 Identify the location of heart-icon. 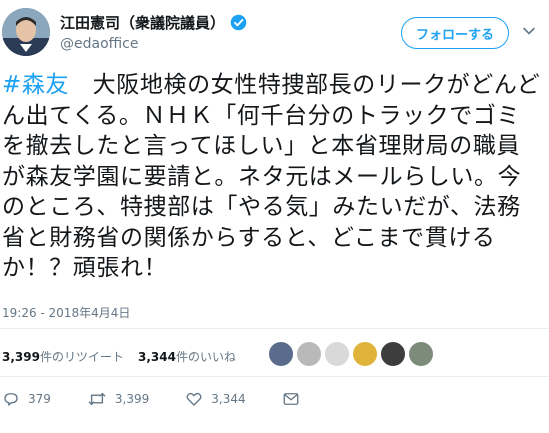
(194, 399).